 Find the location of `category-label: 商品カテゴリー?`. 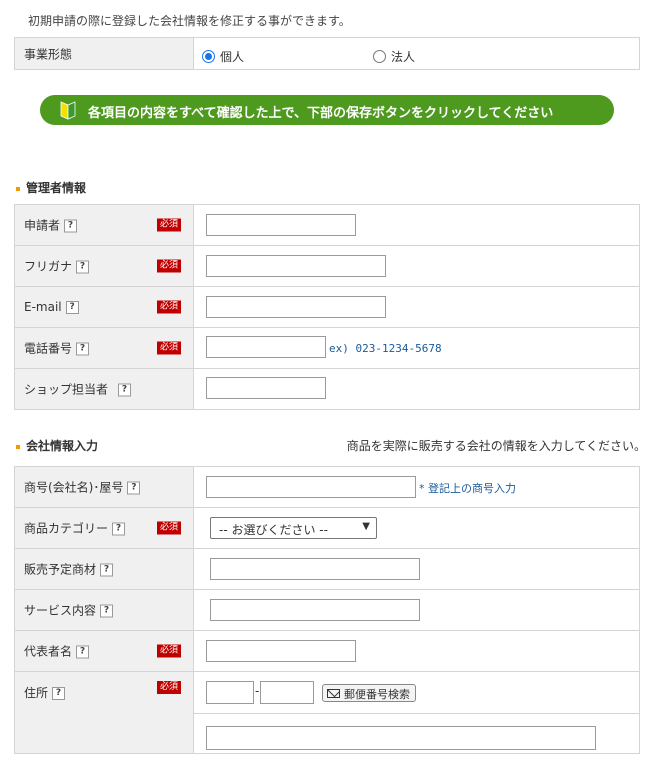

category-label: 商品カテゴリー? is located at coordinates (75, 528).